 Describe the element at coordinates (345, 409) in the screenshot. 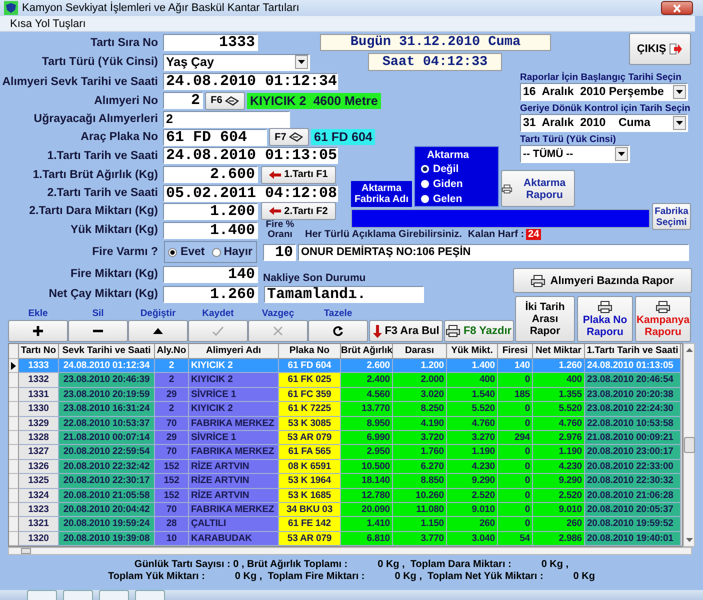

I see `table-row: 1330 23.08.2010 16:31:24 2 KIYICIK 2 61 K 7225 13.770 8.250 5.520 0 5.520 23.08.2010 22:24:30` at that location.